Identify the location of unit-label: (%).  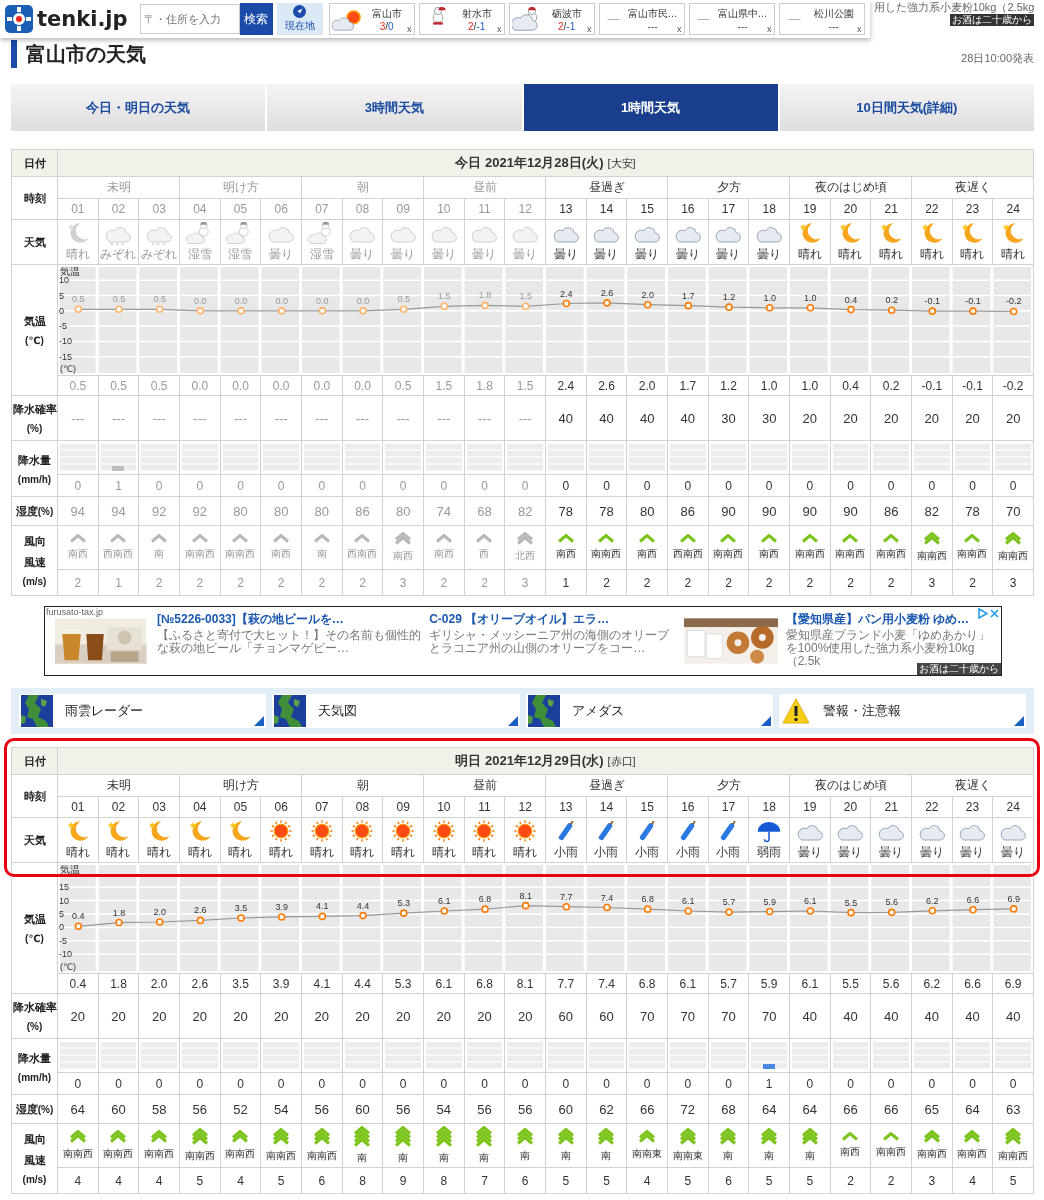
(45, 1109).